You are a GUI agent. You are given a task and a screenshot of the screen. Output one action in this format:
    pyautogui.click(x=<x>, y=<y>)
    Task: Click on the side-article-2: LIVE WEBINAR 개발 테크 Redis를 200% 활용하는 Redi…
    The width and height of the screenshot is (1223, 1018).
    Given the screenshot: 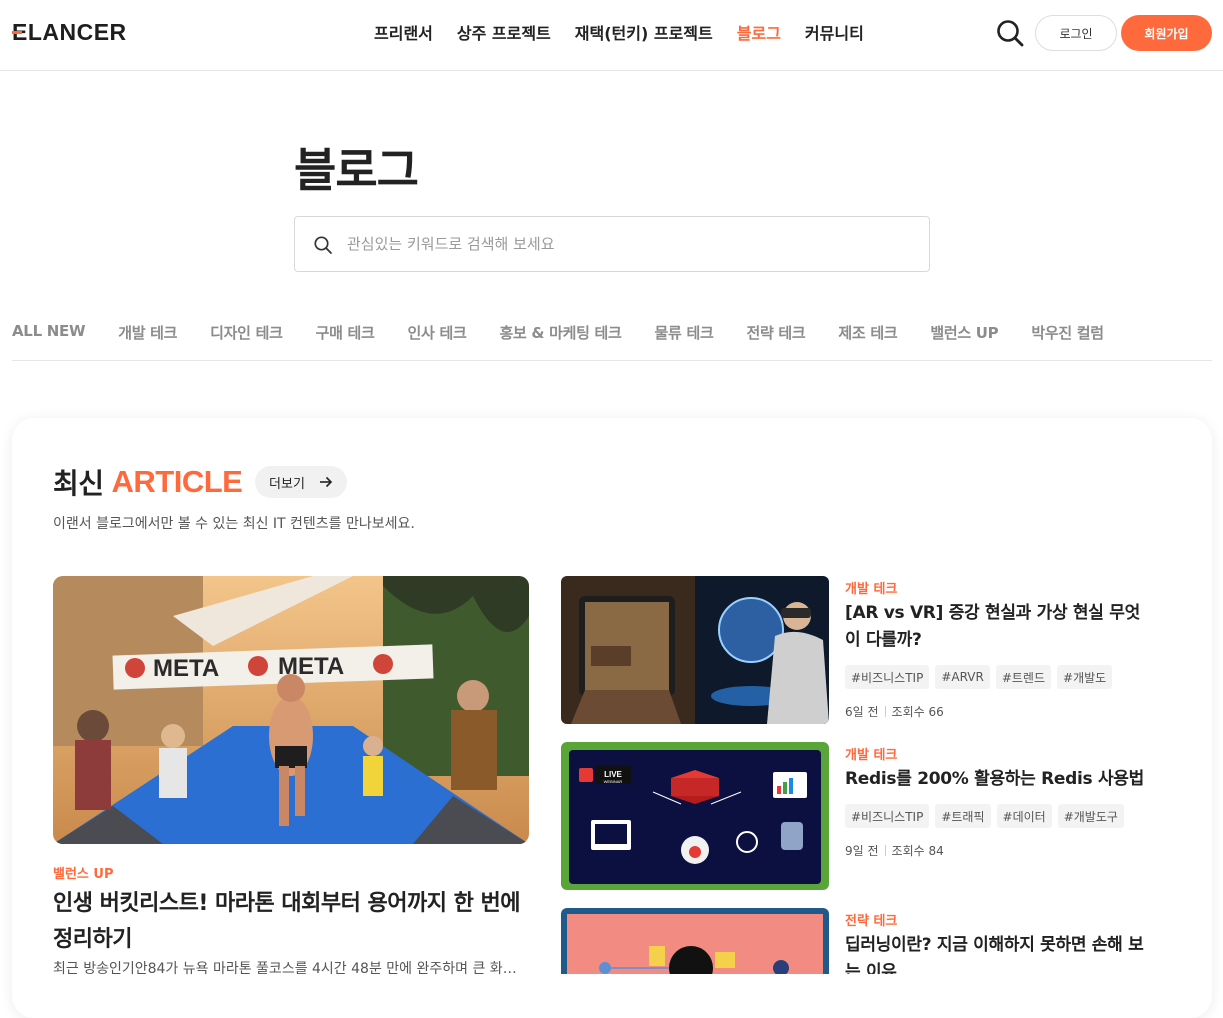 What is the action you would take?
    pyautogui.click(x=871, y=817)
    